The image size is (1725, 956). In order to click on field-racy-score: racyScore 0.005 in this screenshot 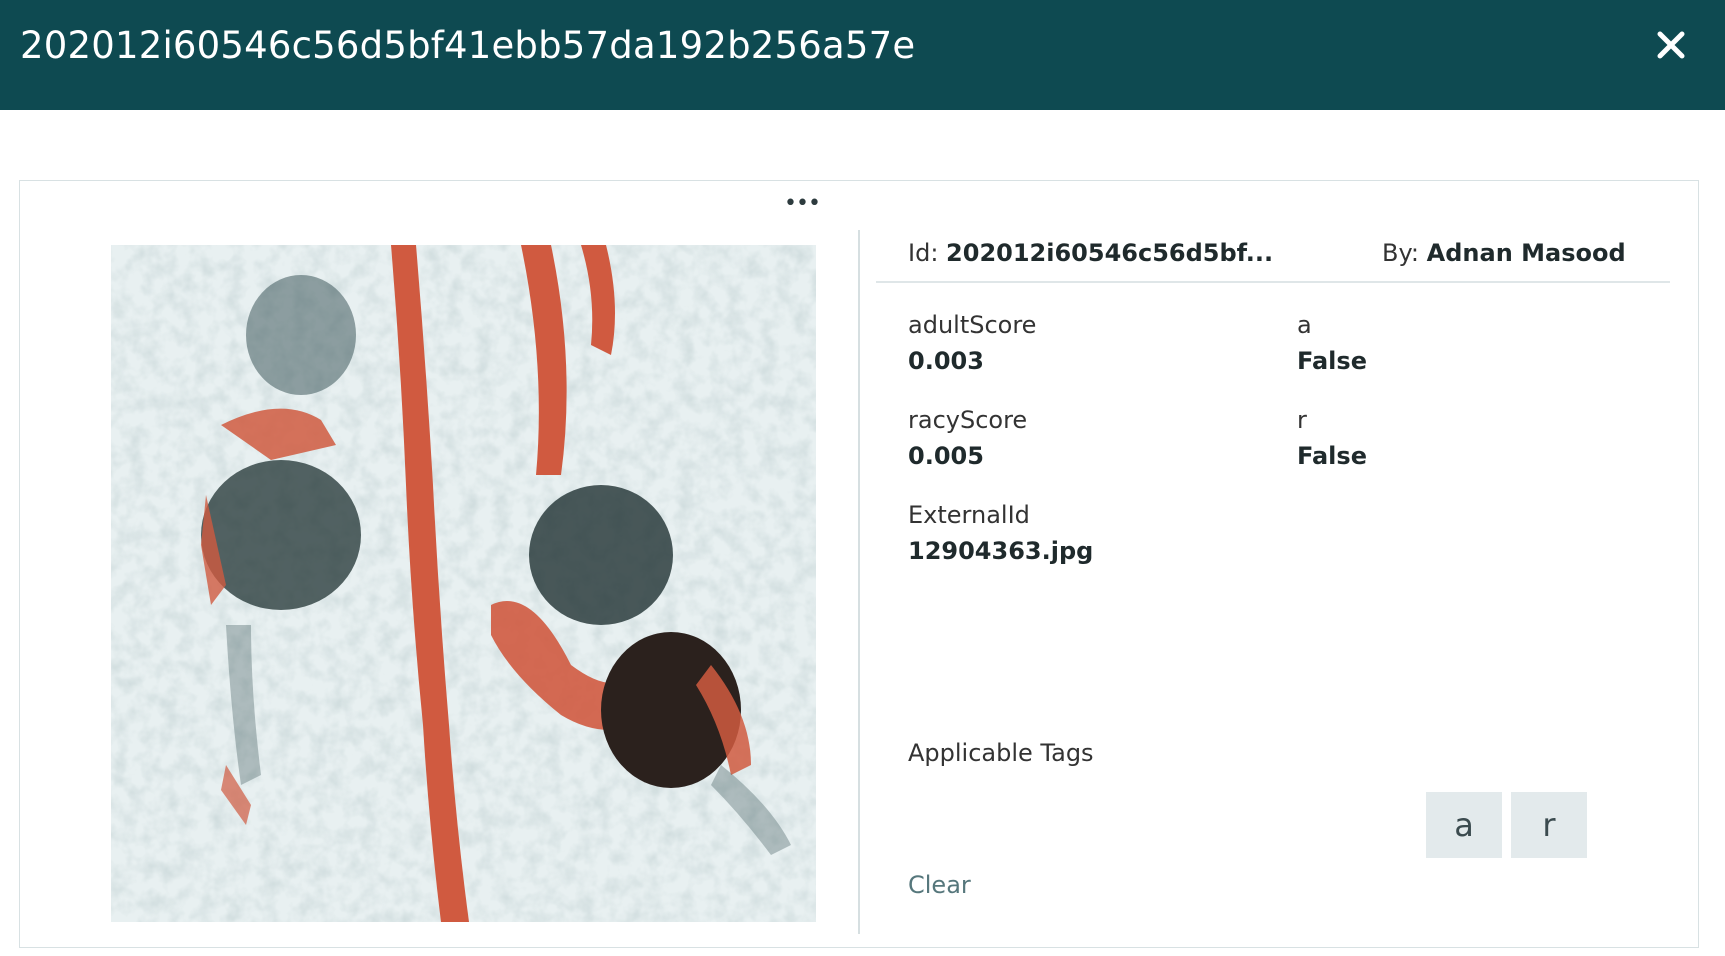, I will do `click(967, 438)`.